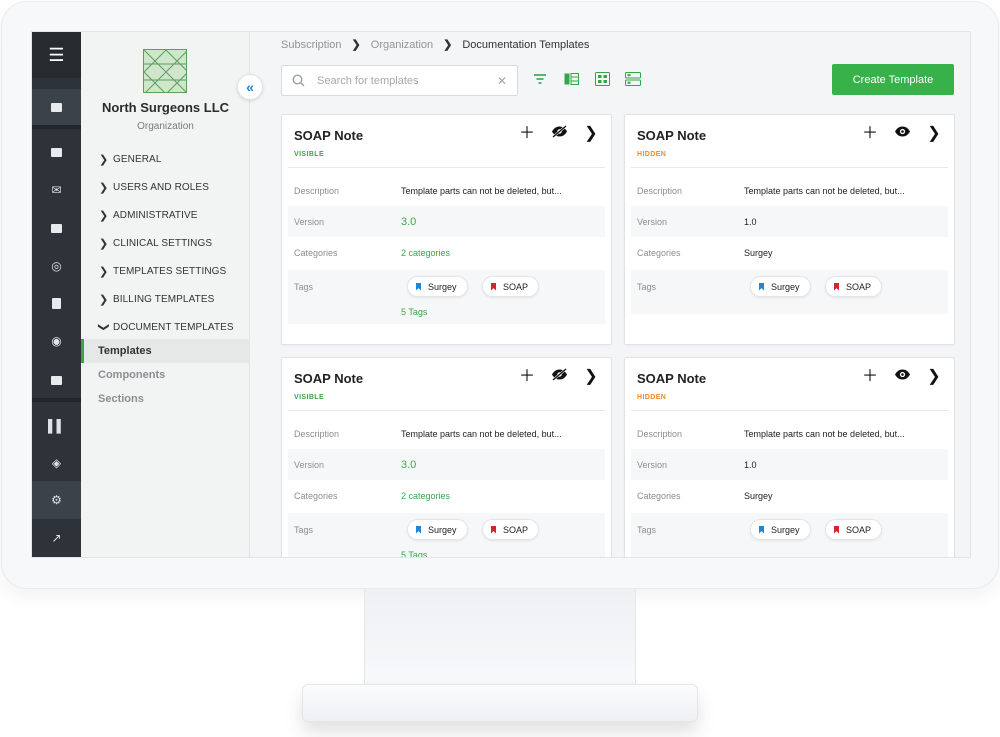 This screenshot has width=1000, height=737. Describe the element at coordinates (56, 266) in the screenshot. I see `target-icon: ◎` at that location.